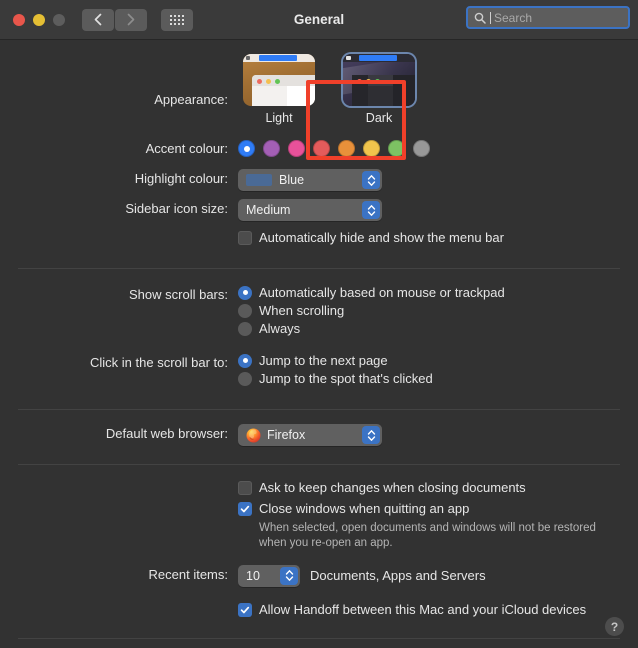 The image size is (638, 648). What do you see at coordinates (513, 17) in the screenshot?
I see `search-placeholder: Search` at bounding box center [513, 17].